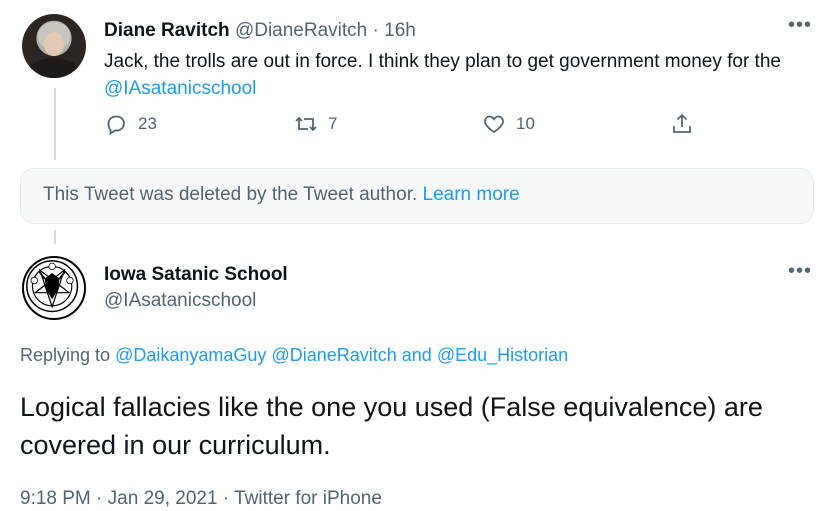 The width and height of the screenshot is (840, 511). I want to click on like-icon, so click(494, 124).